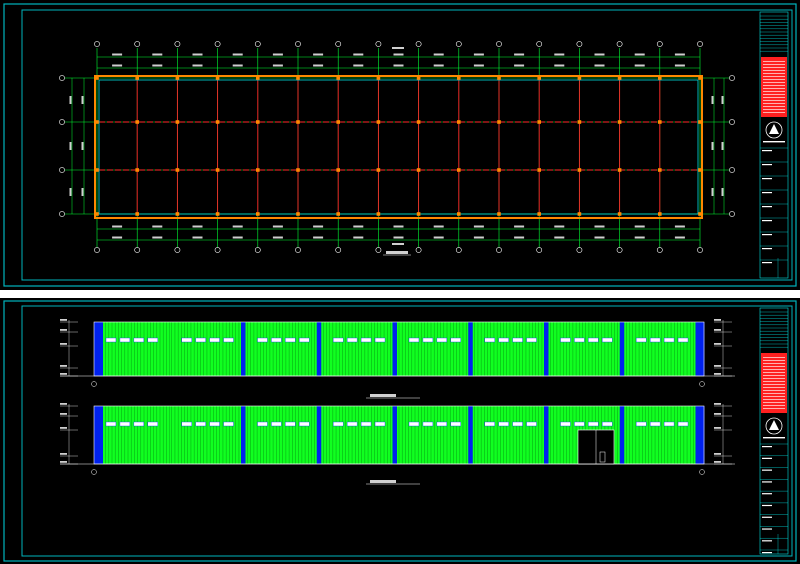  I want to click on title-block-frame, so click(774, 145).